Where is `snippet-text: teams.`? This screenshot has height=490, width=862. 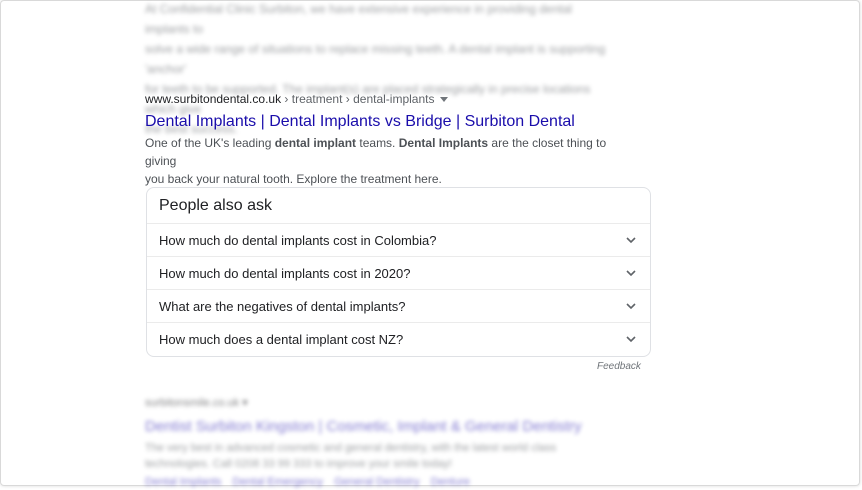
snippet-text: teams. is located at coordinates (377, 143).